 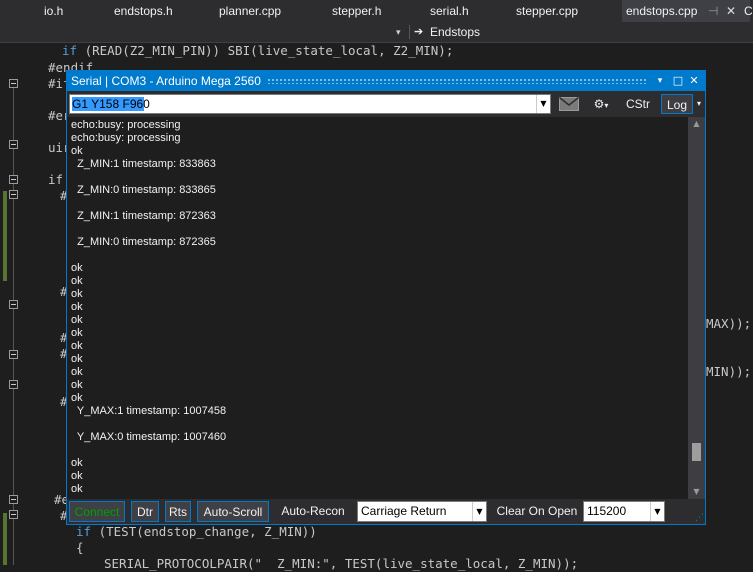 I want to click on nav-divider, so click(x=409, y=32).